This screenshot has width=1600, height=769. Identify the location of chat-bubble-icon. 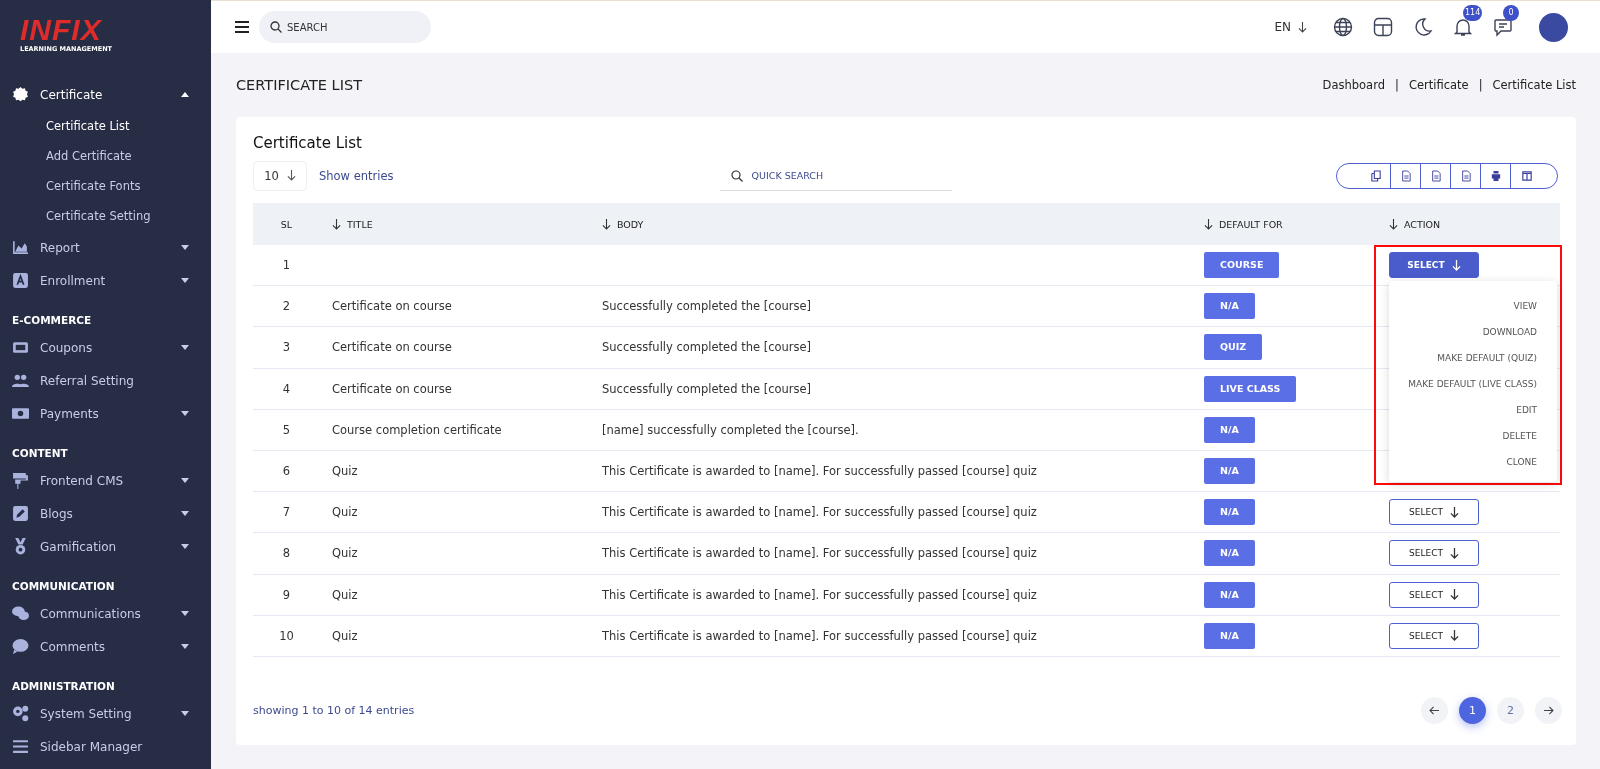
(20, 646).